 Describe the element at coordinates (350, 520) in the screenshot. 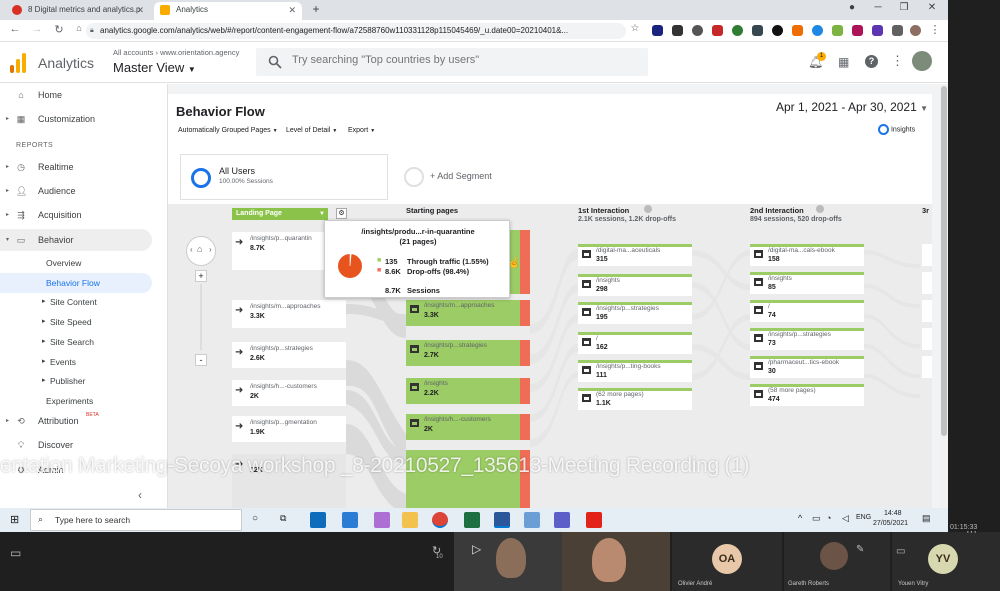

I see `calculator-icon` at that location.